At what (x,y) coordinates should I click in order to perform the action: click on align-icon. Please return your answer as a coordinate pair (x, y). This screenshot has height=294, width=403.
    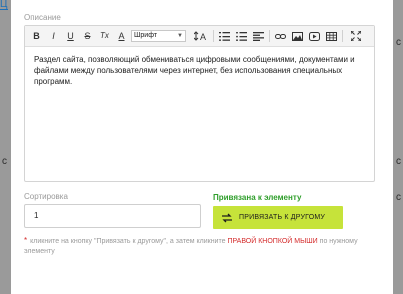
    Looking at the image, I should click on (258, 36).